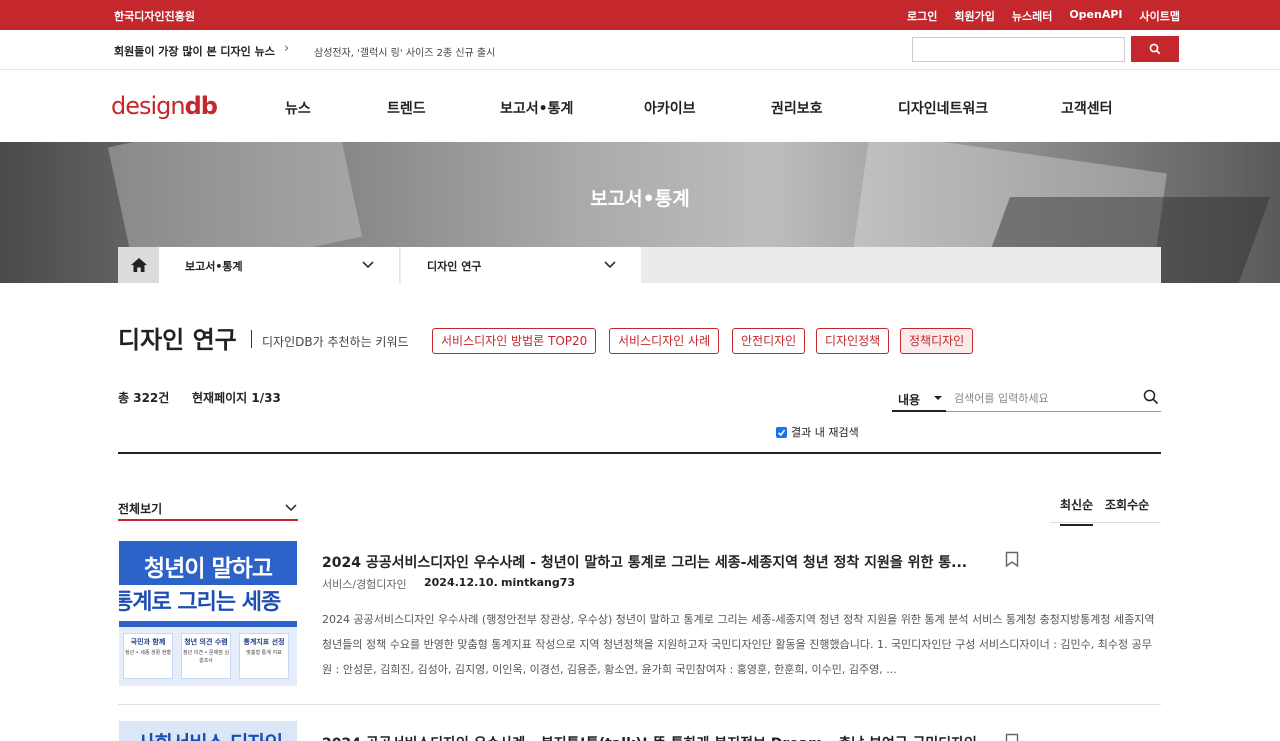  Describe the element at coordinates (514, 341) in the screenshot. I see `keyword-tag: 서비스디자인 방법론 TOP20` at that location.